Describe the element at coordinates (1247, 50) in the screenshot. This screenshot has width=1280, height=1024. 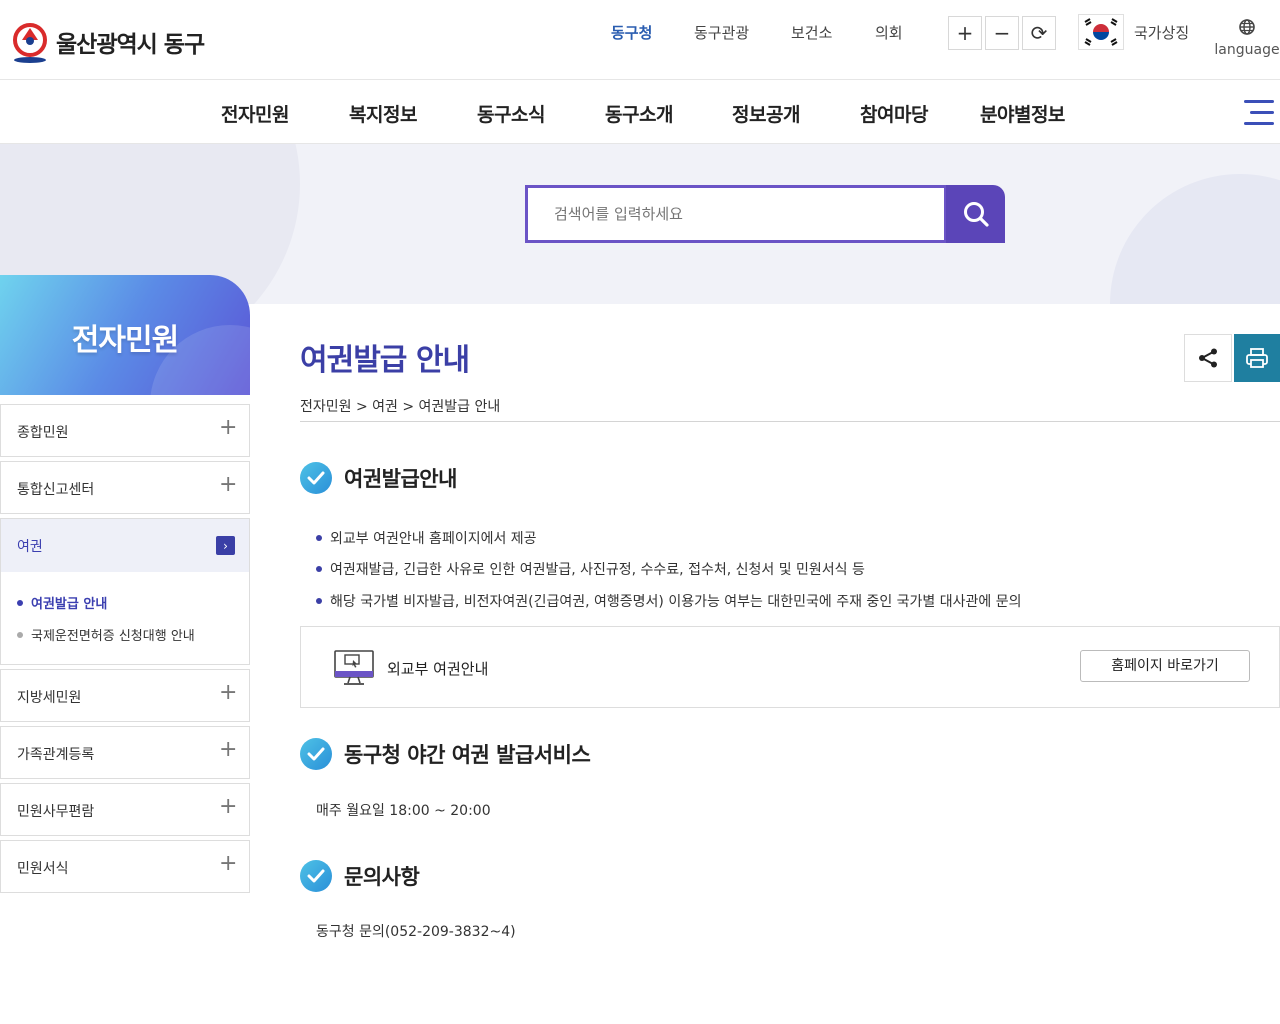
I see `language-label: language` at that location.